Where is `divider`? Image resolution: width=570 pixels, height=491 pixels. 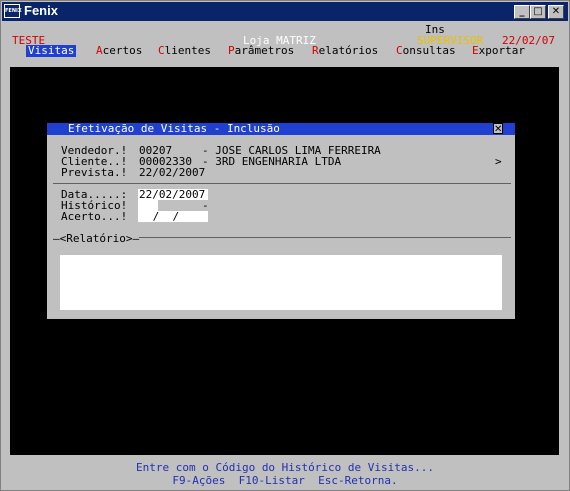
divider is located at coordinates (282, 183).